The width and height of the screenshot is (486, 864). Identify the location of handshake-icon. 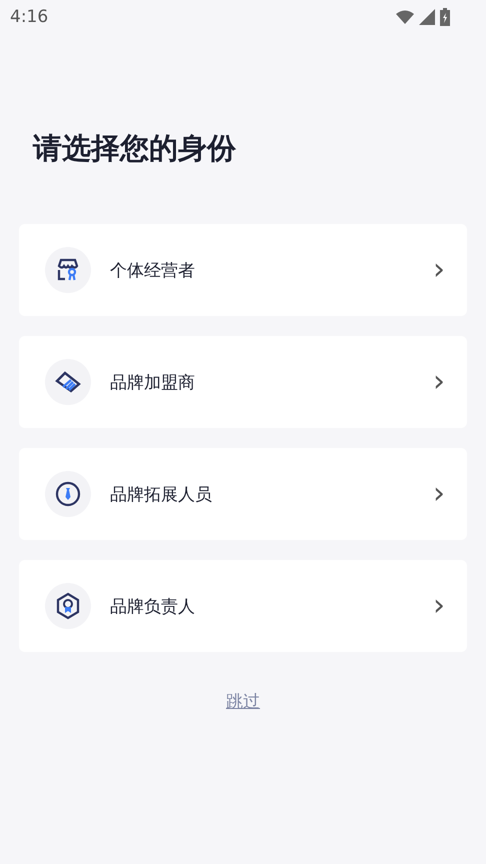
(68, 382).